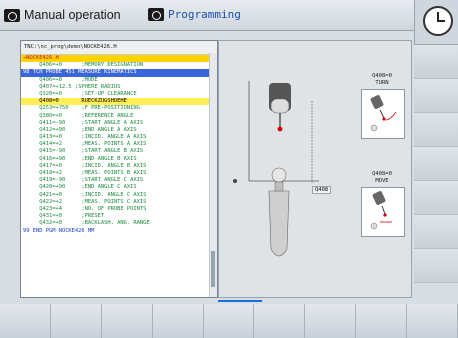  What do you see at coordinates (382, 181) in the screenshot?
I see `move-label-bottom: MOVE` at bounding box center [382, 181].